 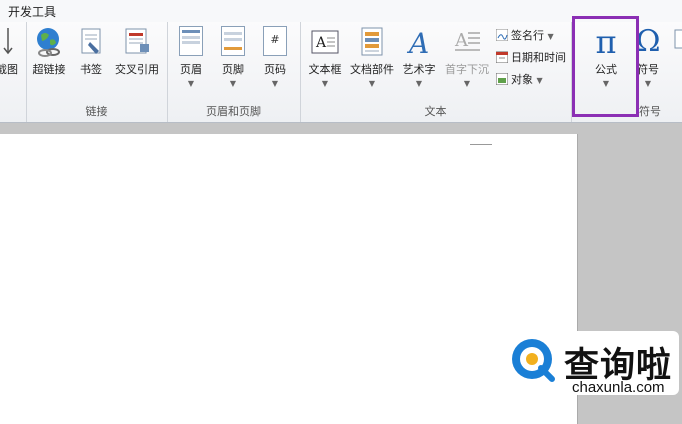 What do you see at coordinates (372, 42) in the screenshot?
I see `quick-parts-icon` at bounding box center [372, 42].